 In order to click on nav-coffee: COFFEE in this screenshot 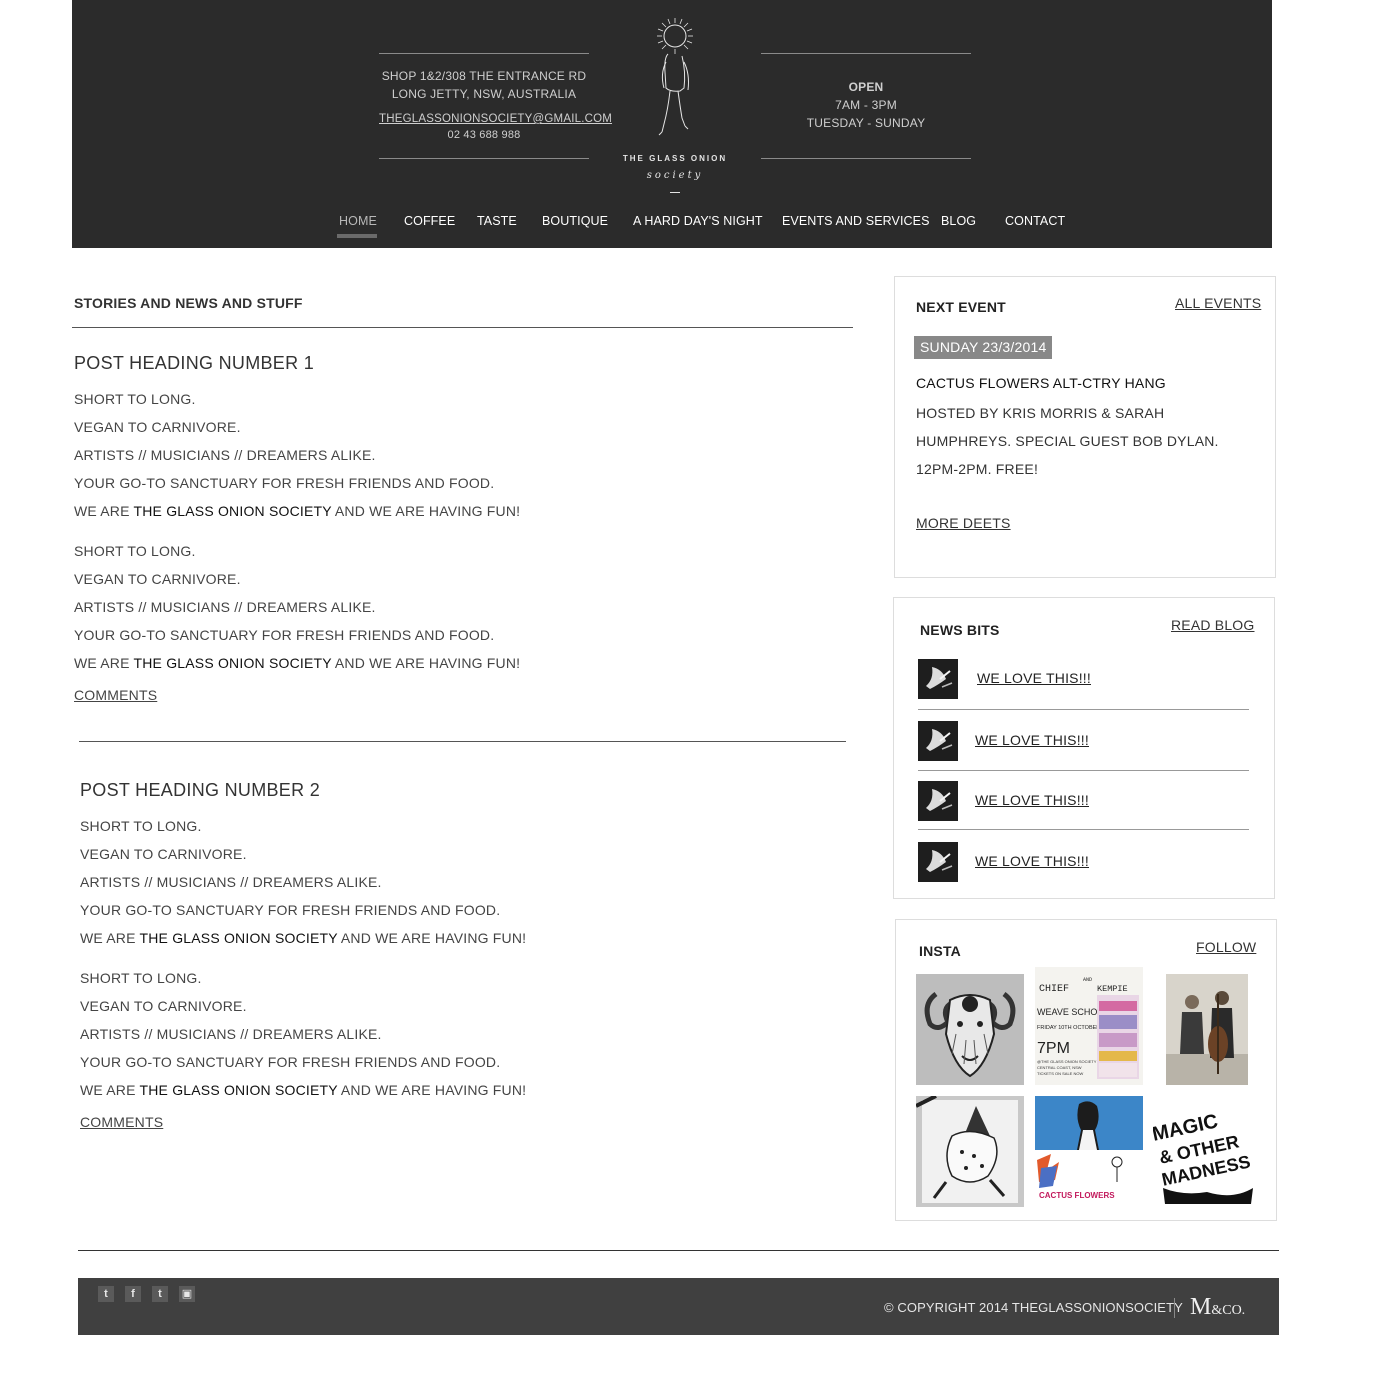, I will do `click(429, 221)`.